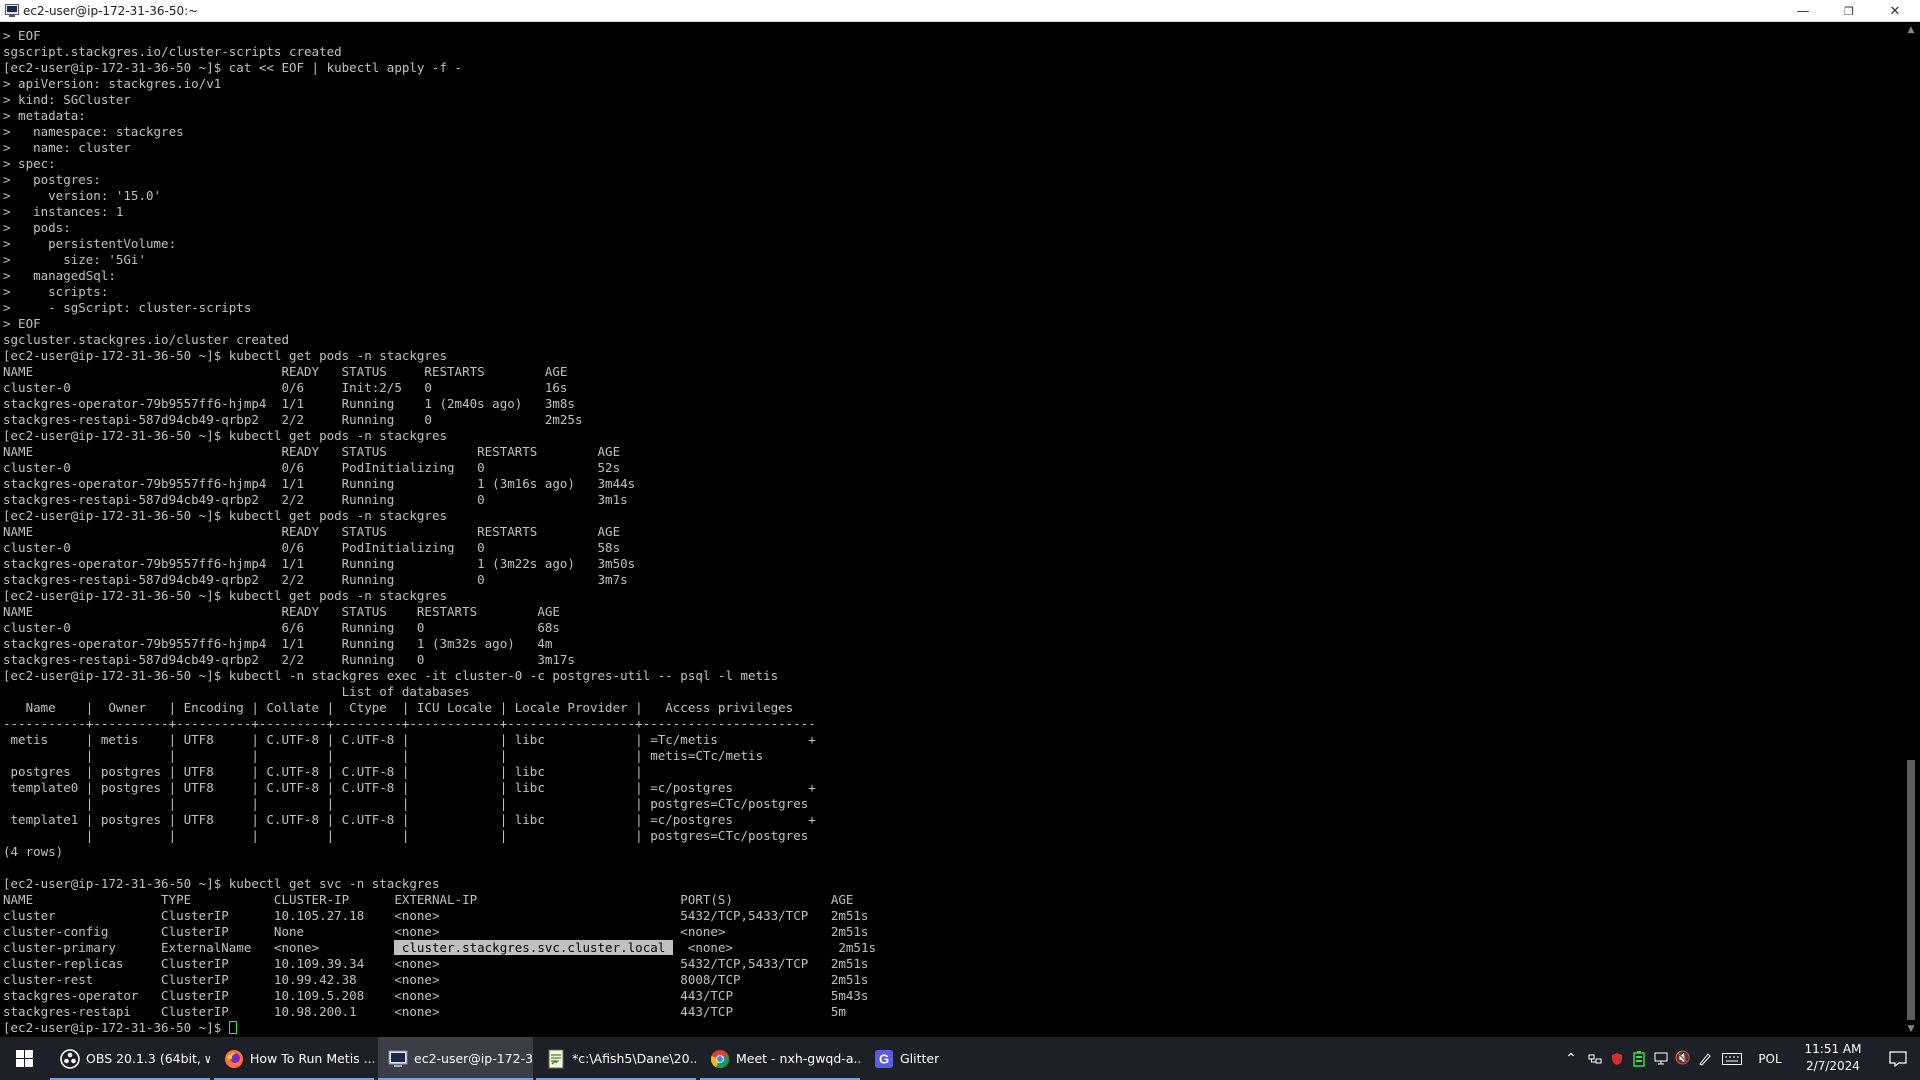  Describe the element at coordinates (1770, 1058) in the screenshot. I see `input-language: POL` at that location.